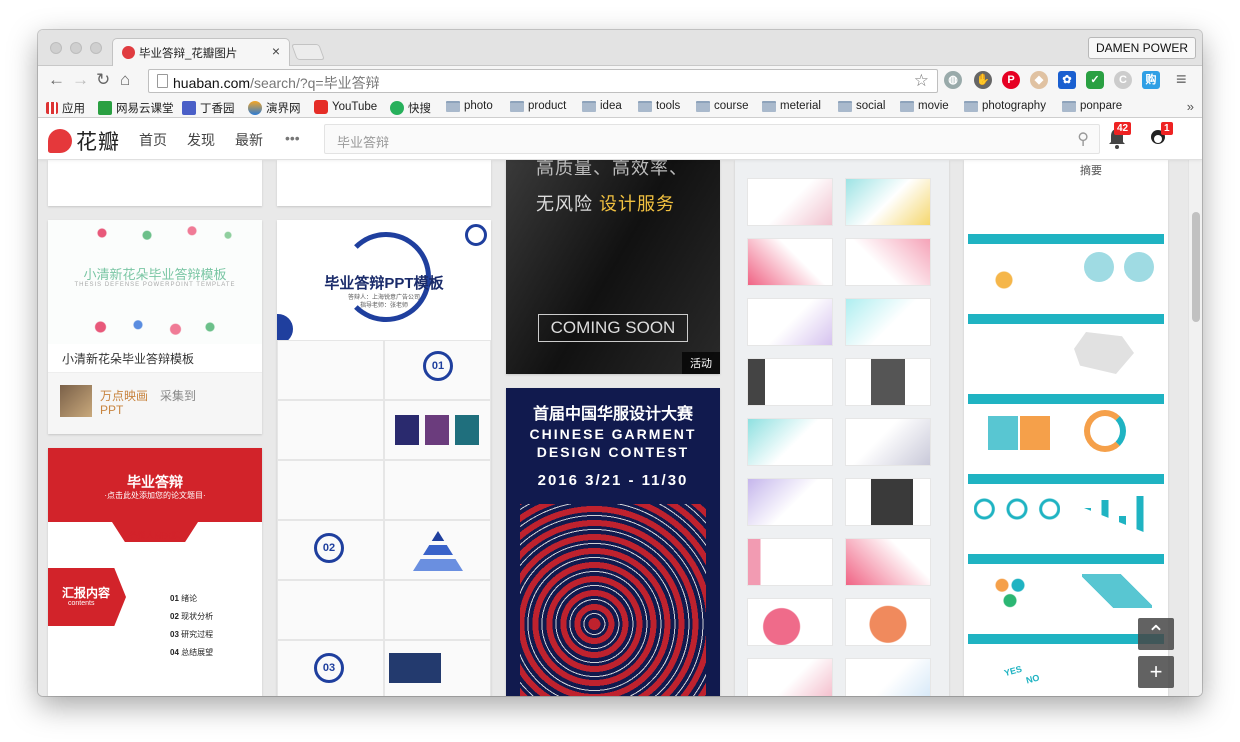  I want to click on user-avatar, so click(76, 401).